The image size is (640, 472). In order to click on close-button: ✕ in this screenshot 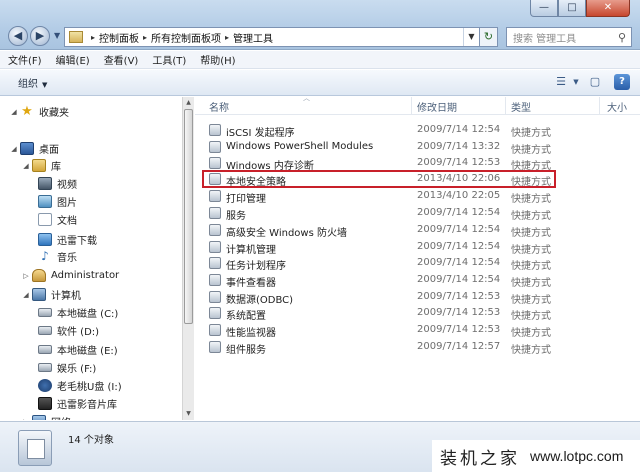, I will do `click(608, 8)`.